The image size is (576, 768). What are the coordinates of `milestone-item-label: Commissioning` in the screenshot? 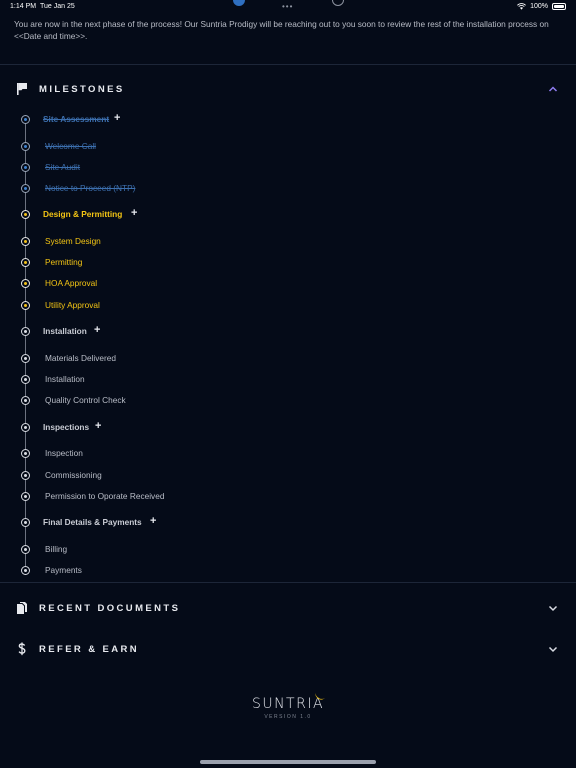 It's located at (73, 475).